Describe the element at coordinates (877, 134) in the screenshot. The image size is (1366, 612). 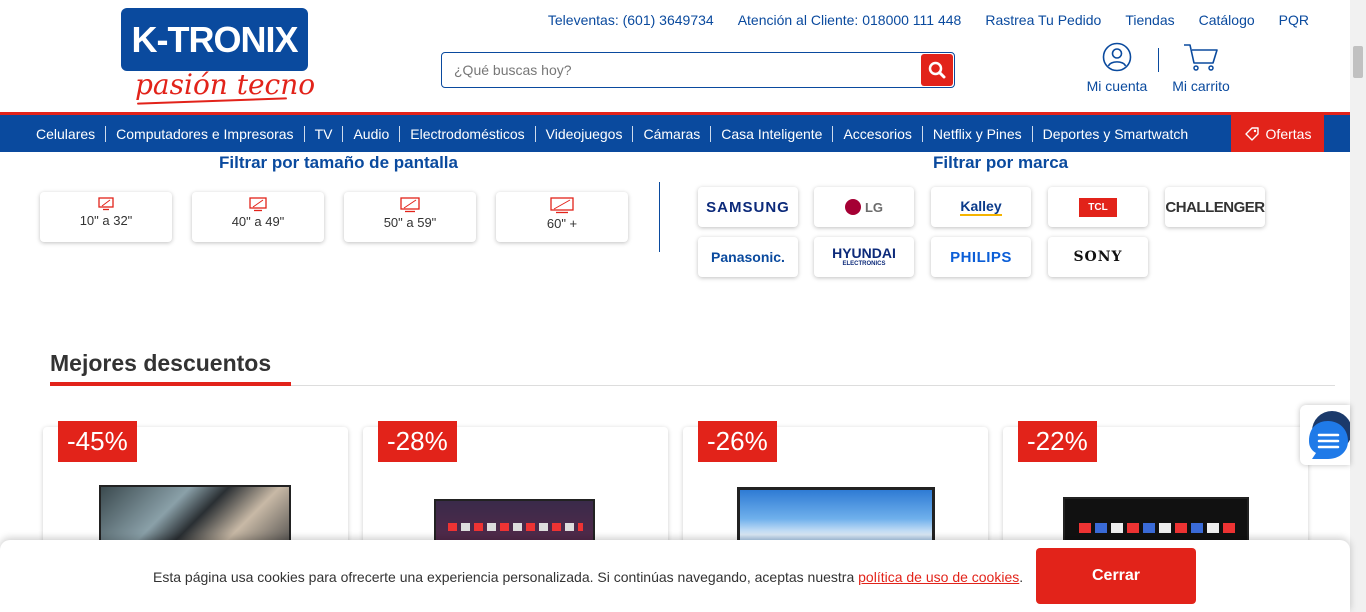
I see `nav-accesorios: Accesorios` at that location.